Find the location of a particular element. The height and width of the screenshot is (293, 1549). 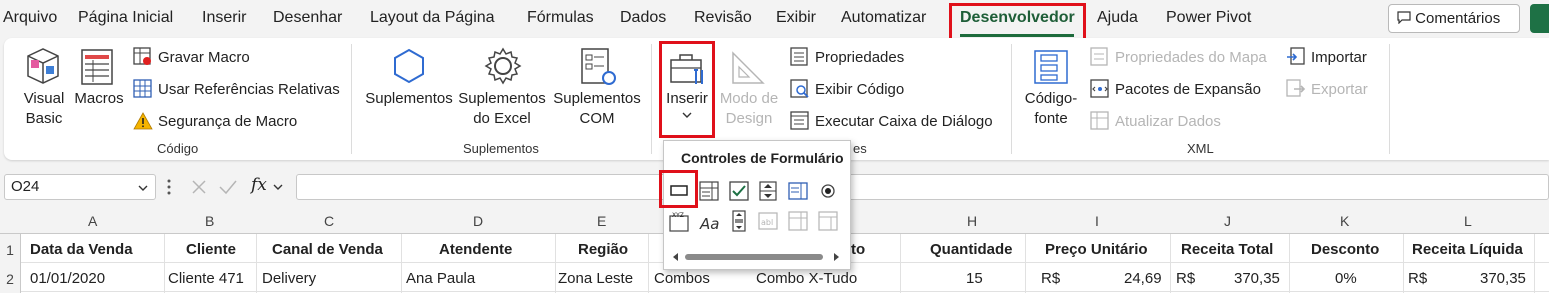

tab-automatizar: Automatizar is located at coordinates (883, 18).